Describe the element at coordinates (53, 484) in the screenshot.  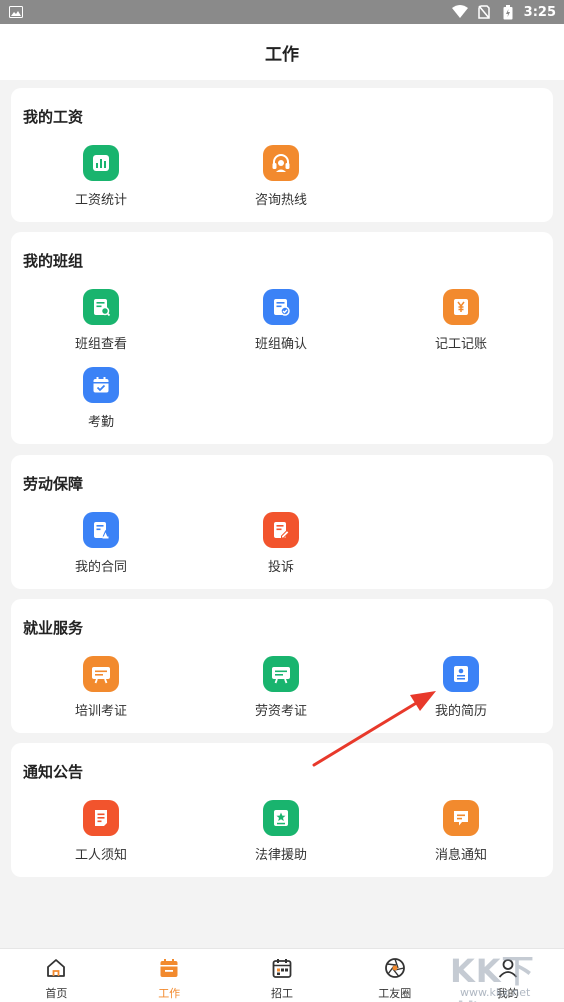
I see `section-title: 劳动保障` at that location.